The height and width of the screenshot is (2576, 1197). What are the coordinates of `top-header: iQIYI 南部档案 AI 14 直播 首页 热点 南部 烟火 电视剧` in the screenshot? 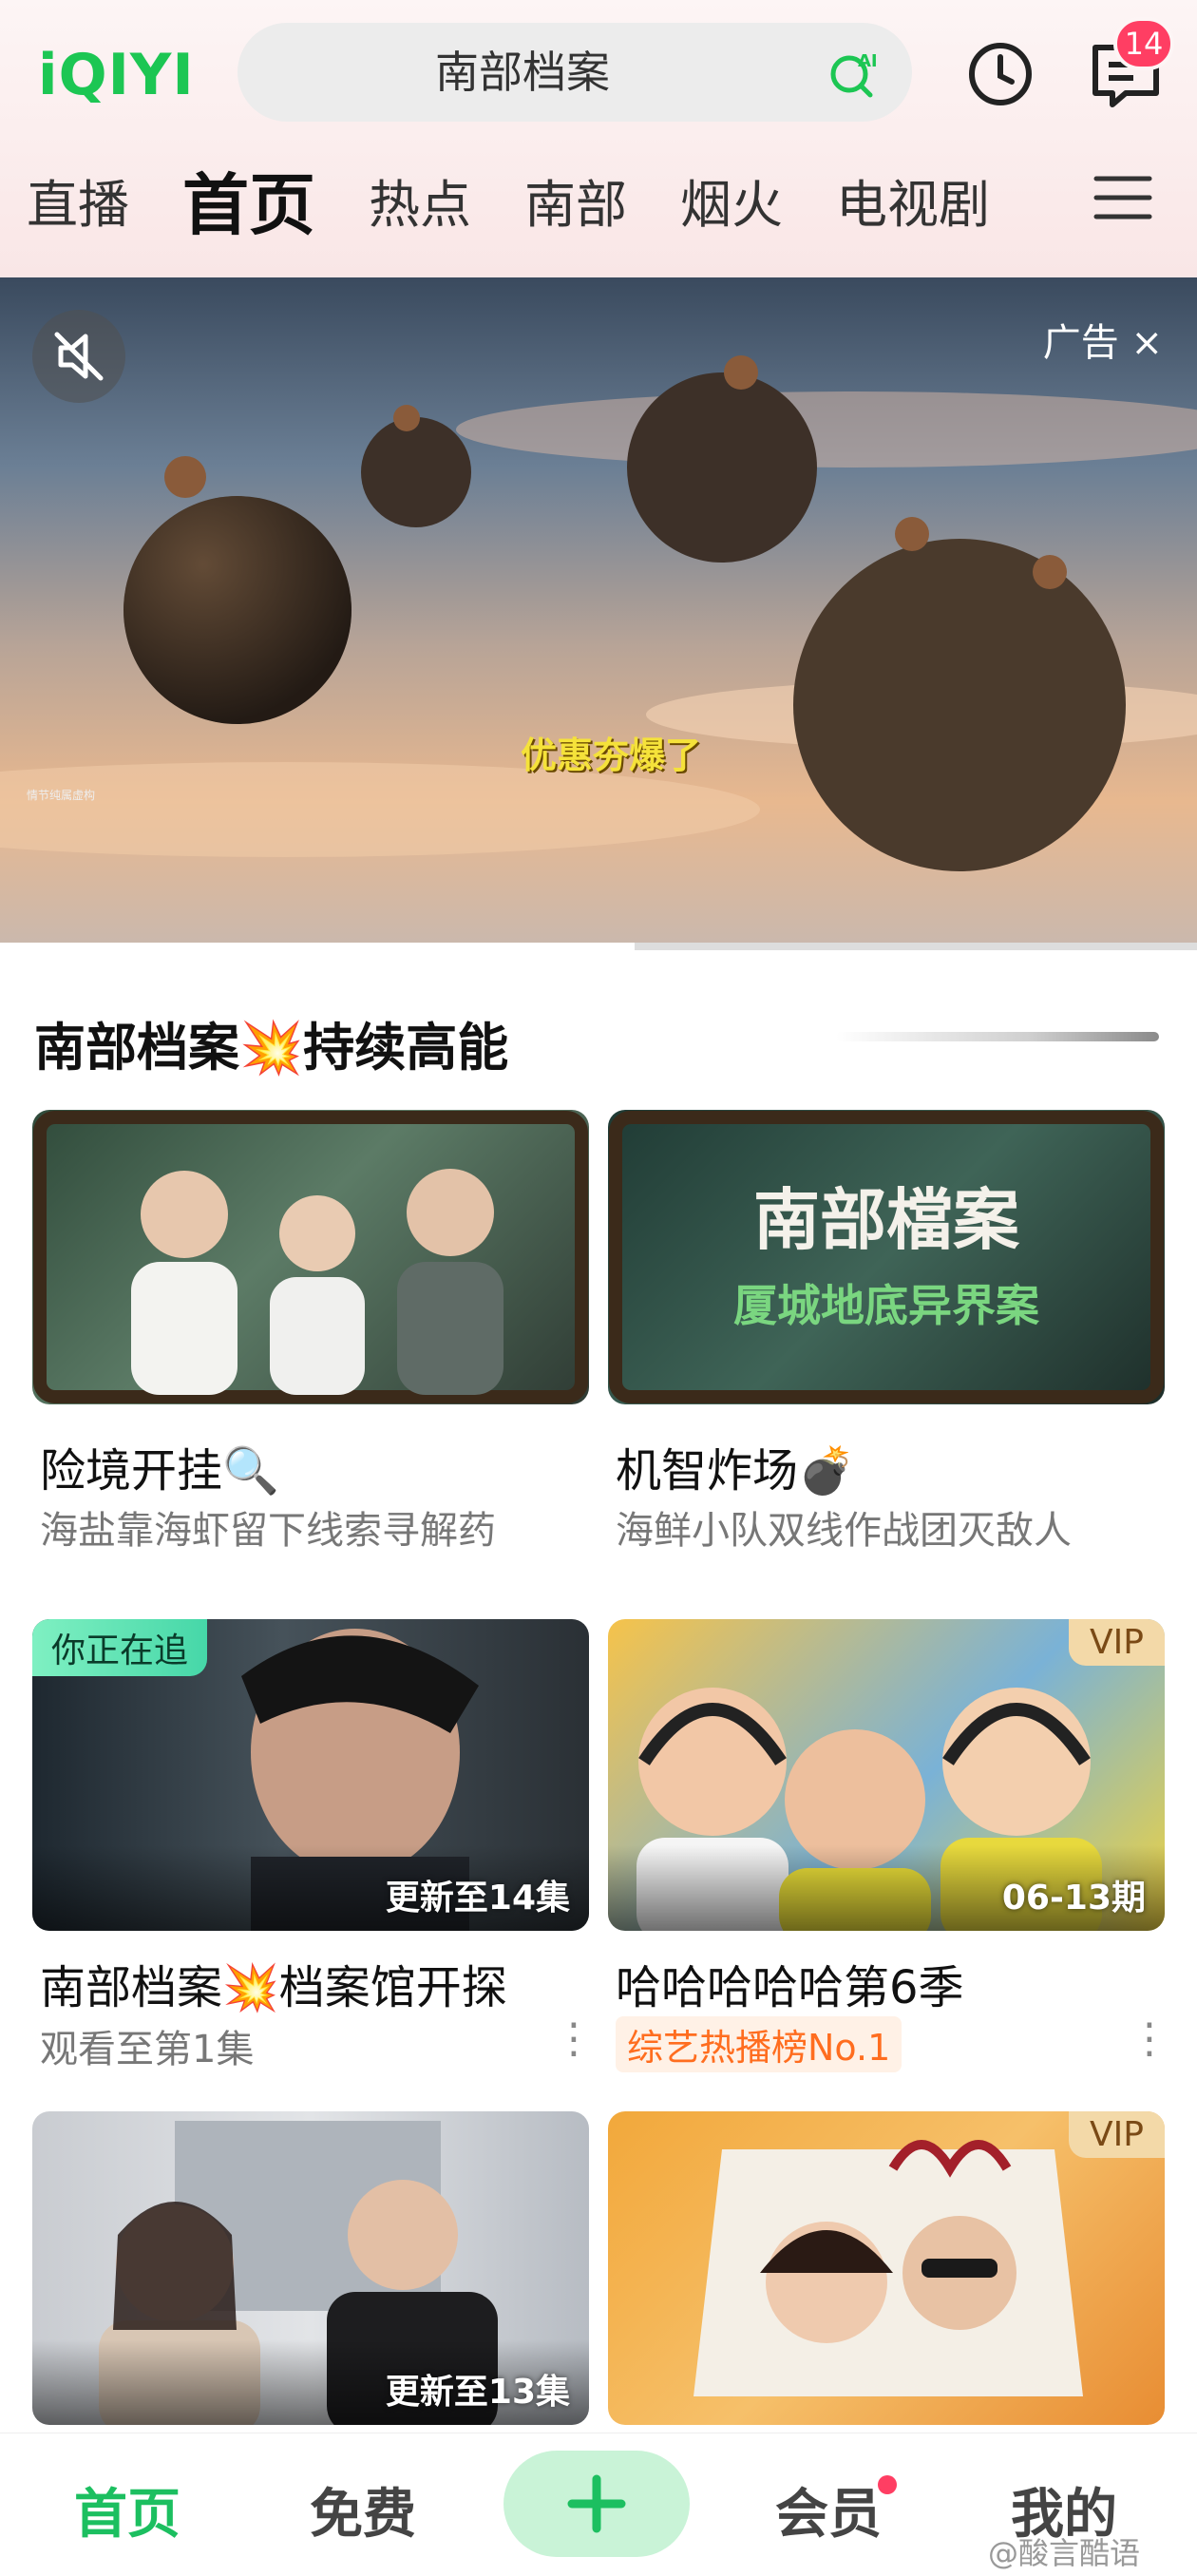 It's located at (598, 138).